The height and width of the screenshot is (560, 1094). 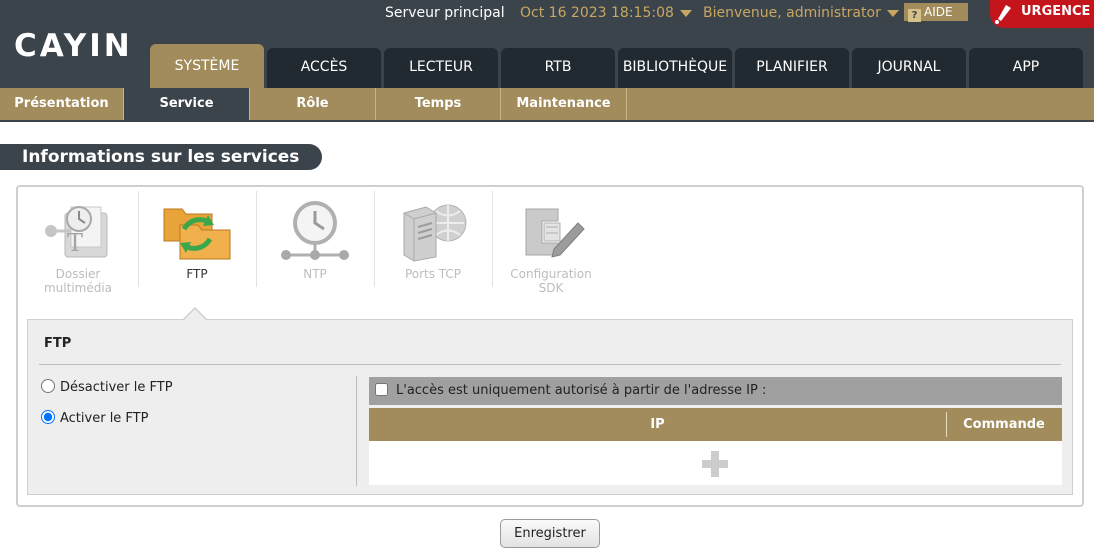 What do you see at coordinates (315, 230) in the screenshot?
I see `ntp-clock-icon` at bounding box center [315, 230].